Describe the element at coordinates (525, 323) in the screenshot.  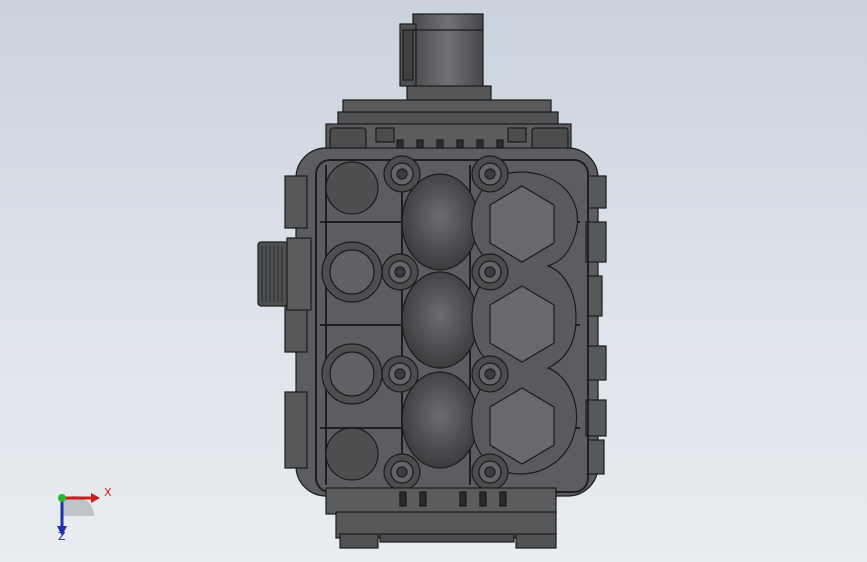
I see `right-plug-housing` at that location.